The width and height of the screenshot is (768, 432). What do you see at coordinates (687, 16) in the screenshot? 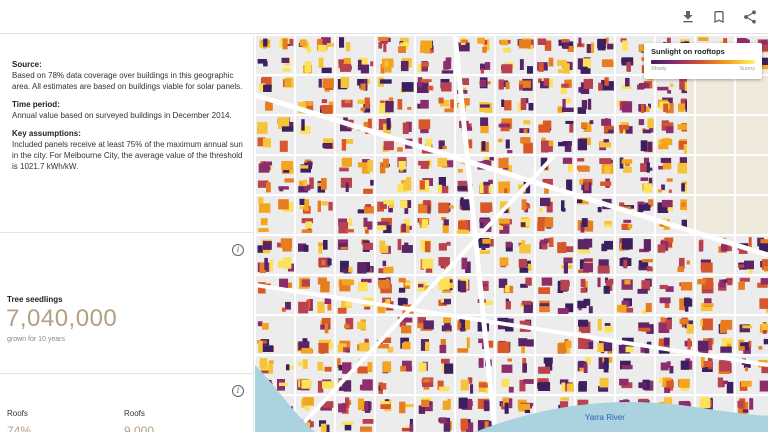
I see `download-icon` at bounding box center [687, 16].